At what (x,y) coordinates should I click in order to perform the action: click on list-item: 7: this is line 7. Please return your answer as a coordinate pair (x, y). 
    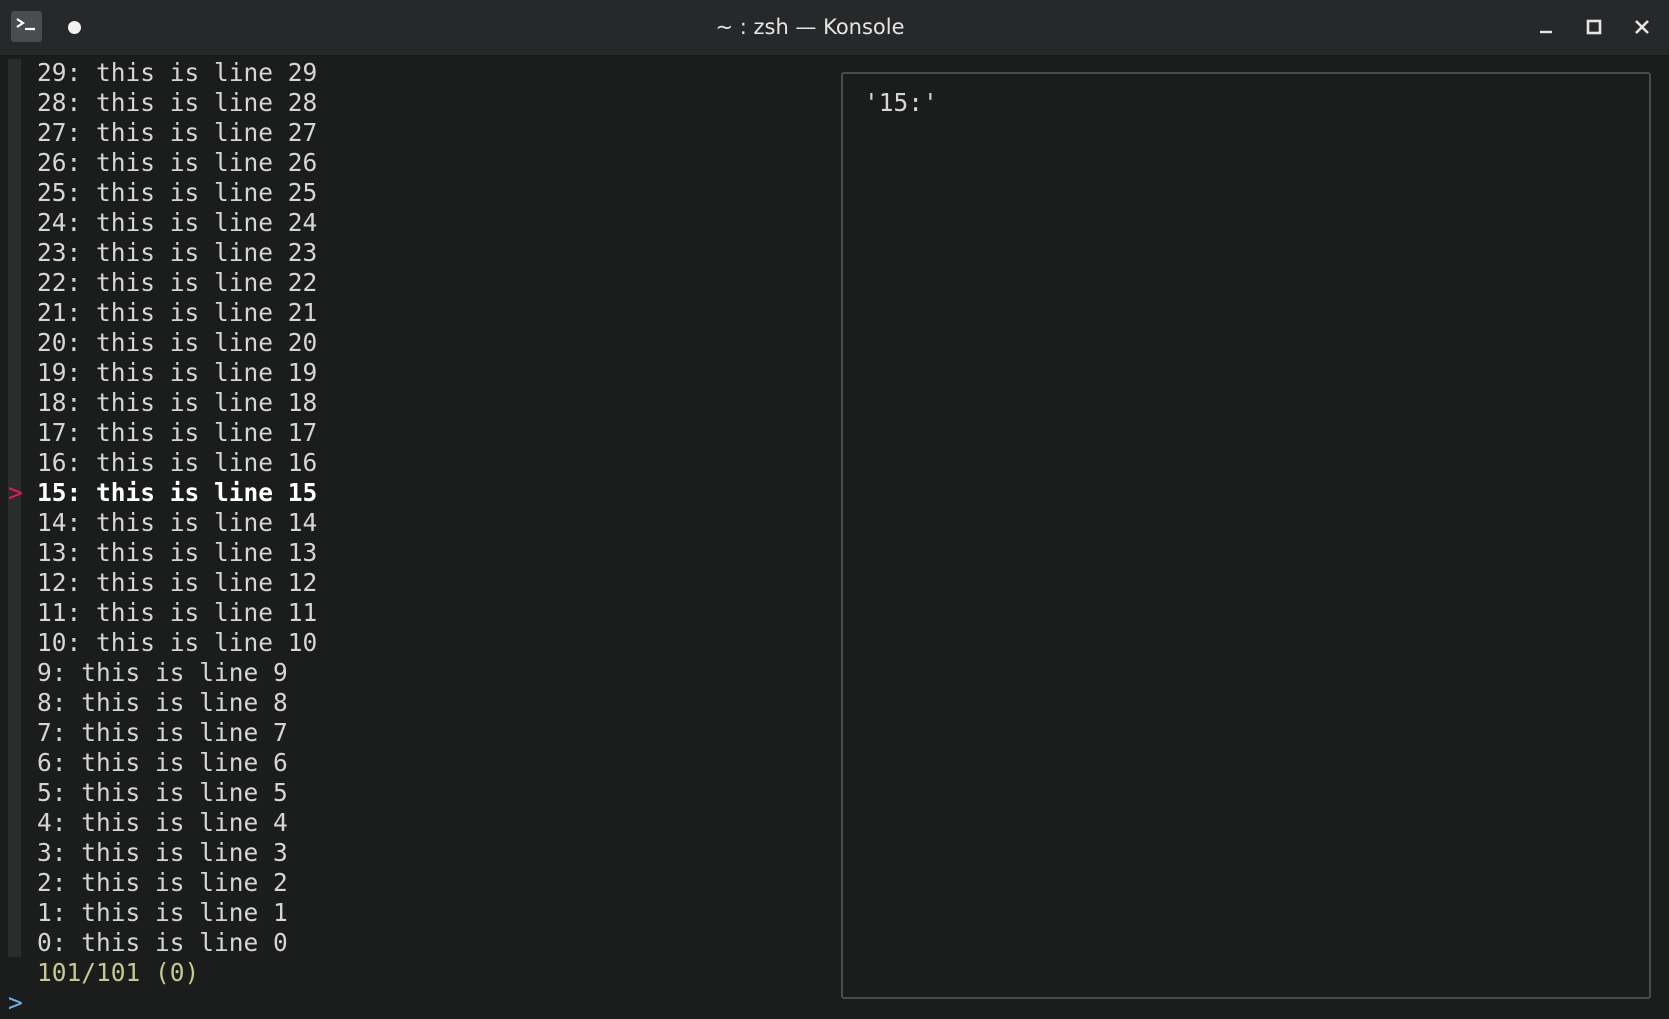
    Looking at the image, I should click on (177, 733).